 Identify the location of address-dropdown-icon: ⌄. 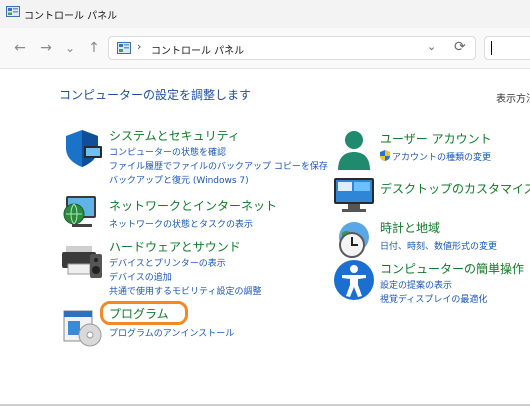
(431, 46).